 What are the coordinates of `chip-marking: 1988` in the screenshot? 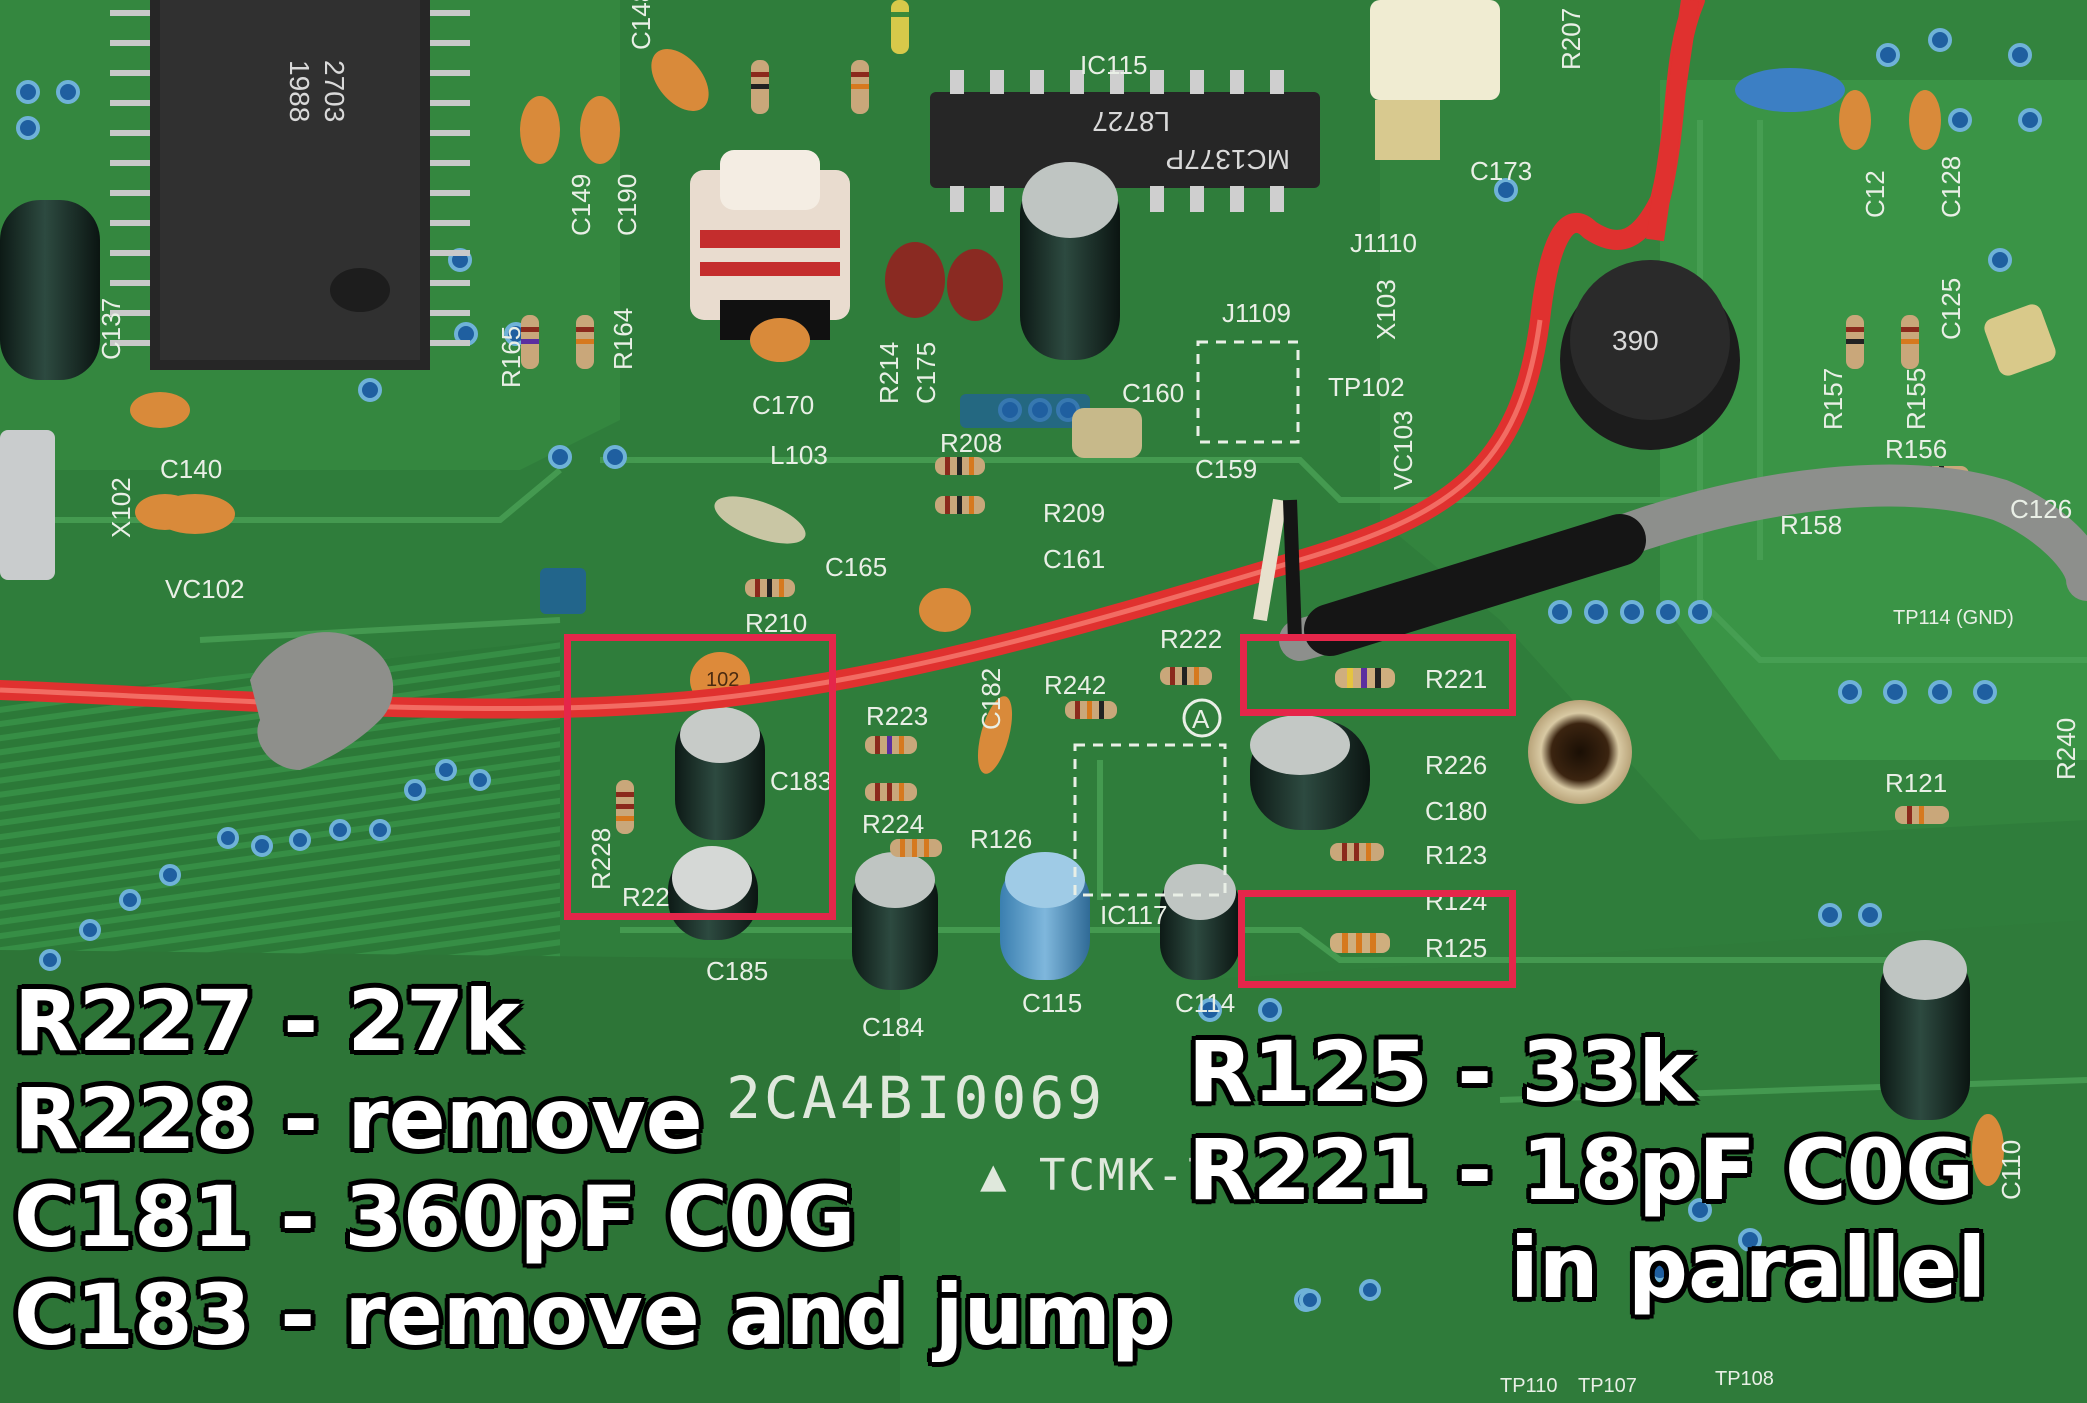 It's located at (299, 91).